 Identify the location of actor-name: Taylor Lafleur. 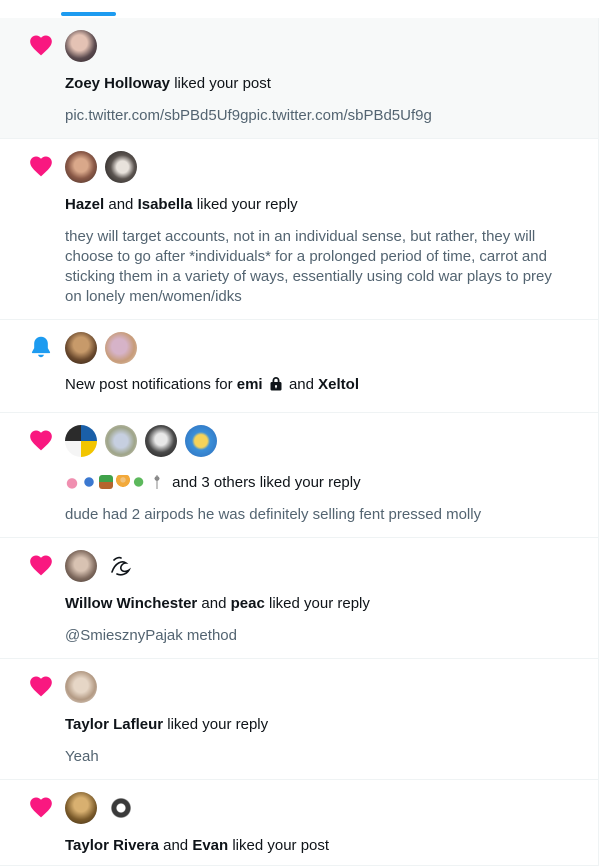
(114, 724).